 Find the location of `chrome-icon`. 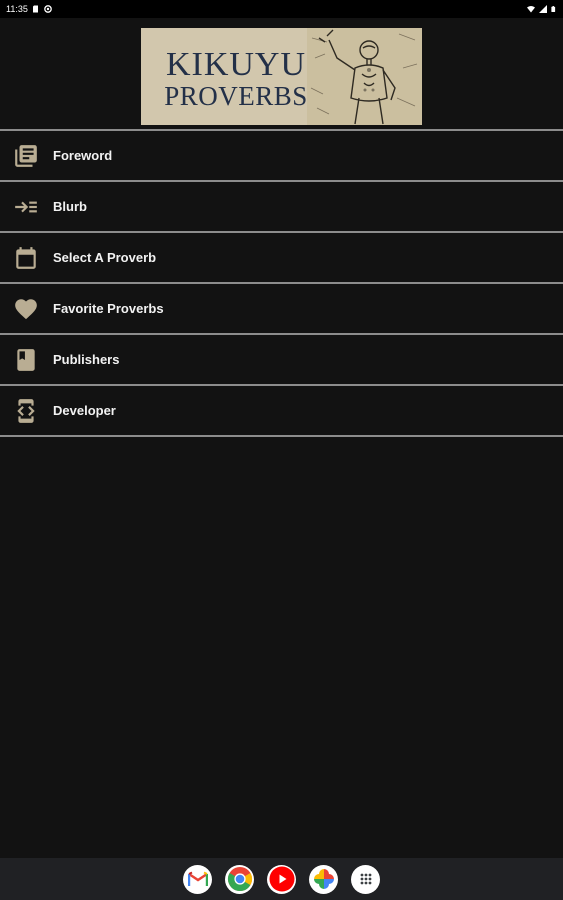

chrome-icon is located at coordinates (239, 879).